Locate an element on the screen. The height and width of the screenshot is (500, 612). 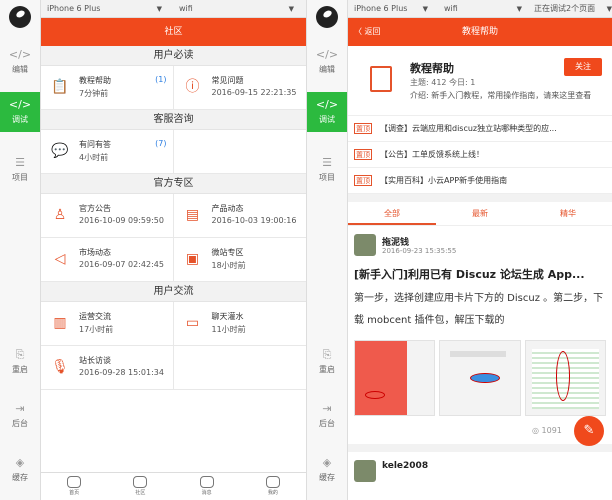
document-icon: ▤ is located at coordinates (192, 215).